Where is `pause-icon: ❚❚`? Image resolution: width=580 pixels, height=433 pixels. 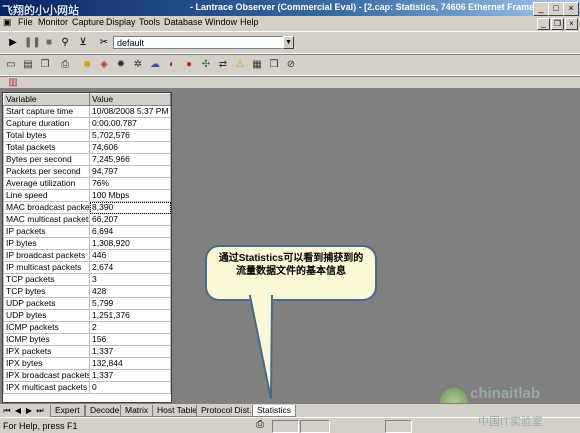 pause-icon: ❚❚ is located at coordinates (32, 43).